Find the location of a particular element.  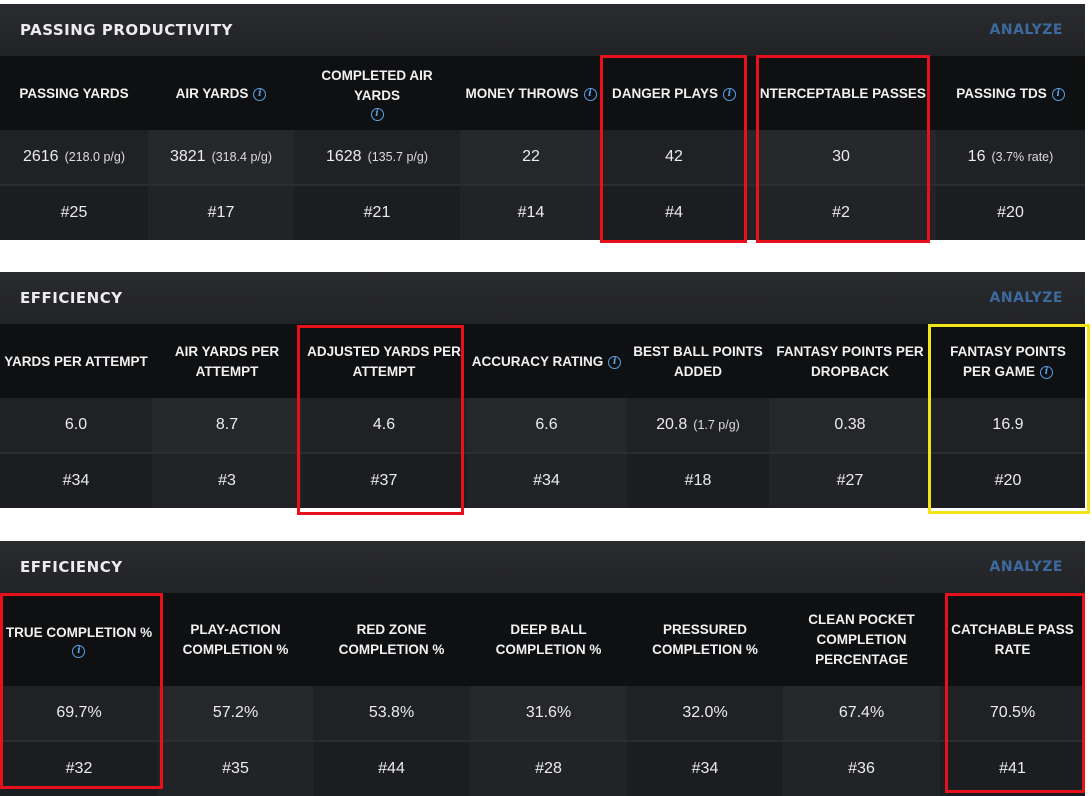

stat-value: 6.6 is located at coordinates (546, 426).